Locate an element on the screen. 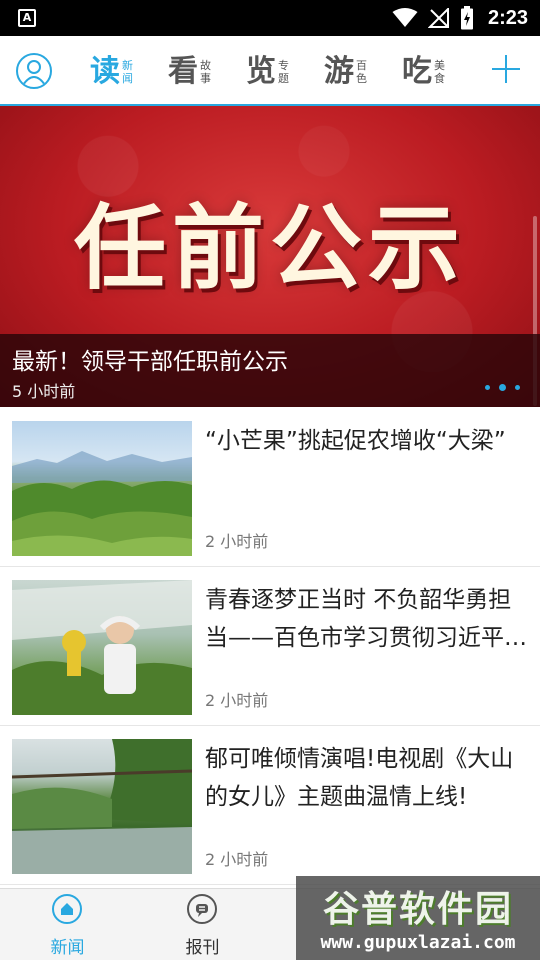 This screenshot has width=540, height=960. tab-browse-topics: 览 专题 is located at coordinates (268, 72).